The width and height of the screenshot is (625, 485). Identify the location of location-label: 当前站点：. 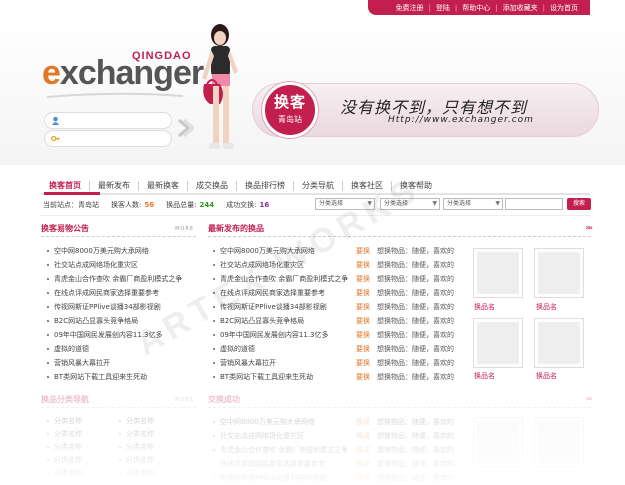
(60, 205).